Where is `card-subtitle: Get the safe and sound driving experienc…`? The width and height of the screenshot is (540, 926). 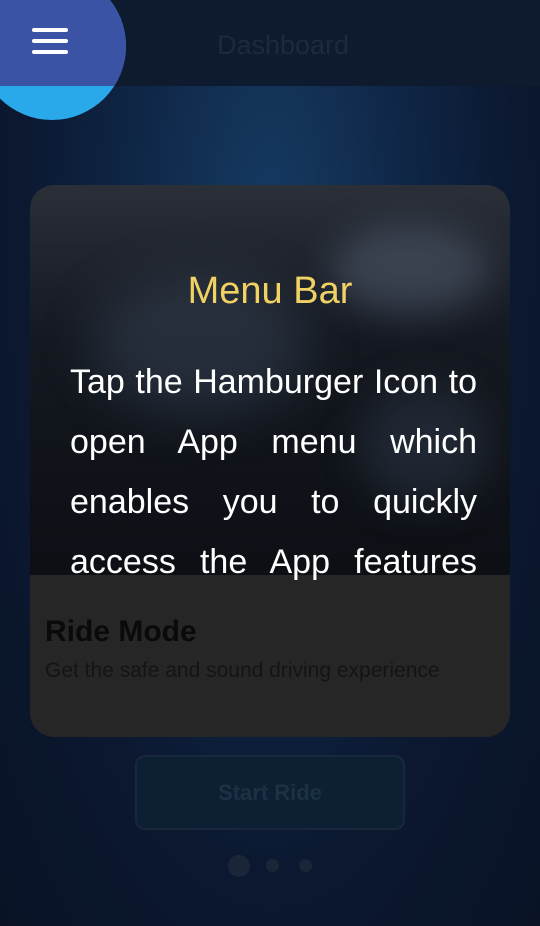
card-subtitle: Get the safe and sound driving experienc… is located at coordinates (242, 670).